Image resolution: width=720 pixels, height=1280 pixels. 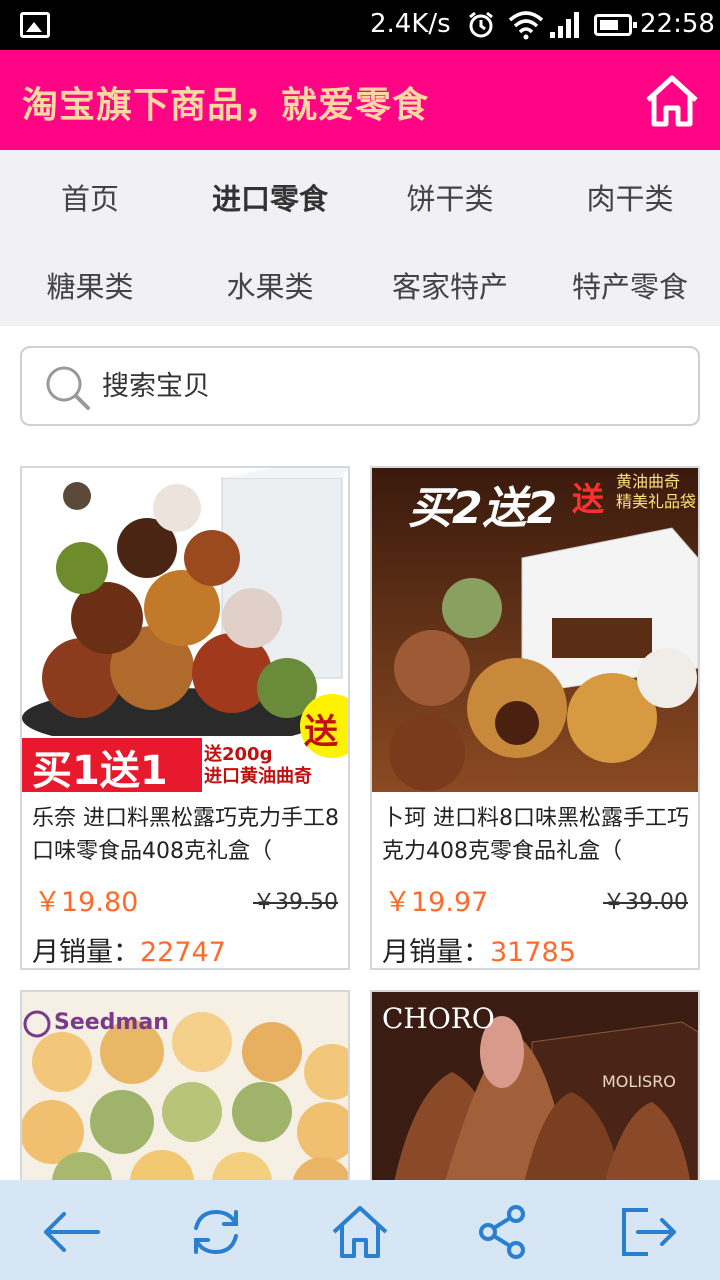 I want to click on monthly-sales: 月销量：31785, so click(x=479, y=949).